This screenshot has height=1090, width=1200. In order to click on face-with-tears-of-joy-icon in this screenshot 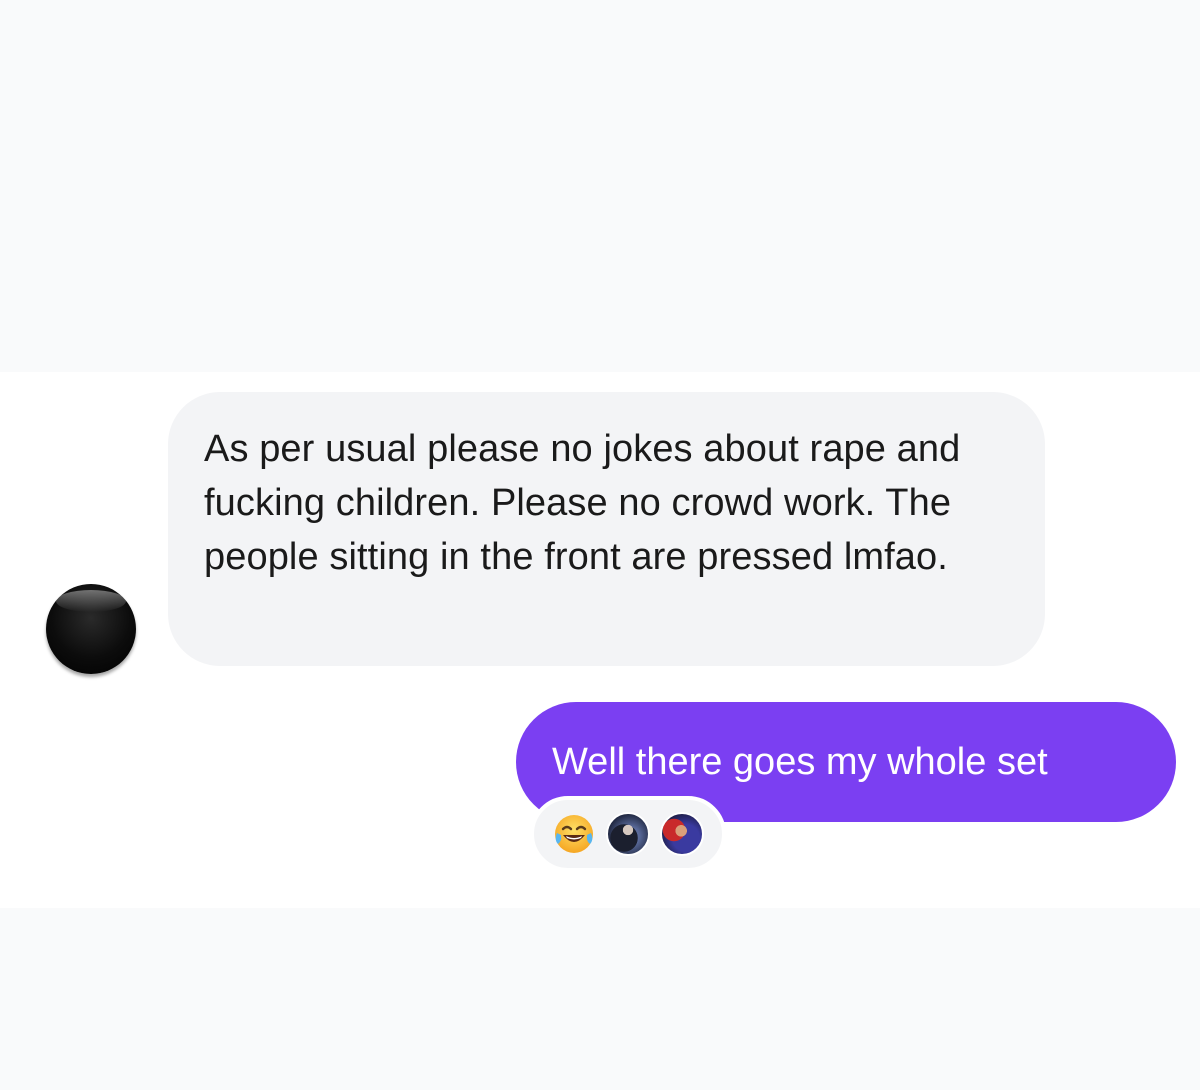, I will do `click(574, 834)`.